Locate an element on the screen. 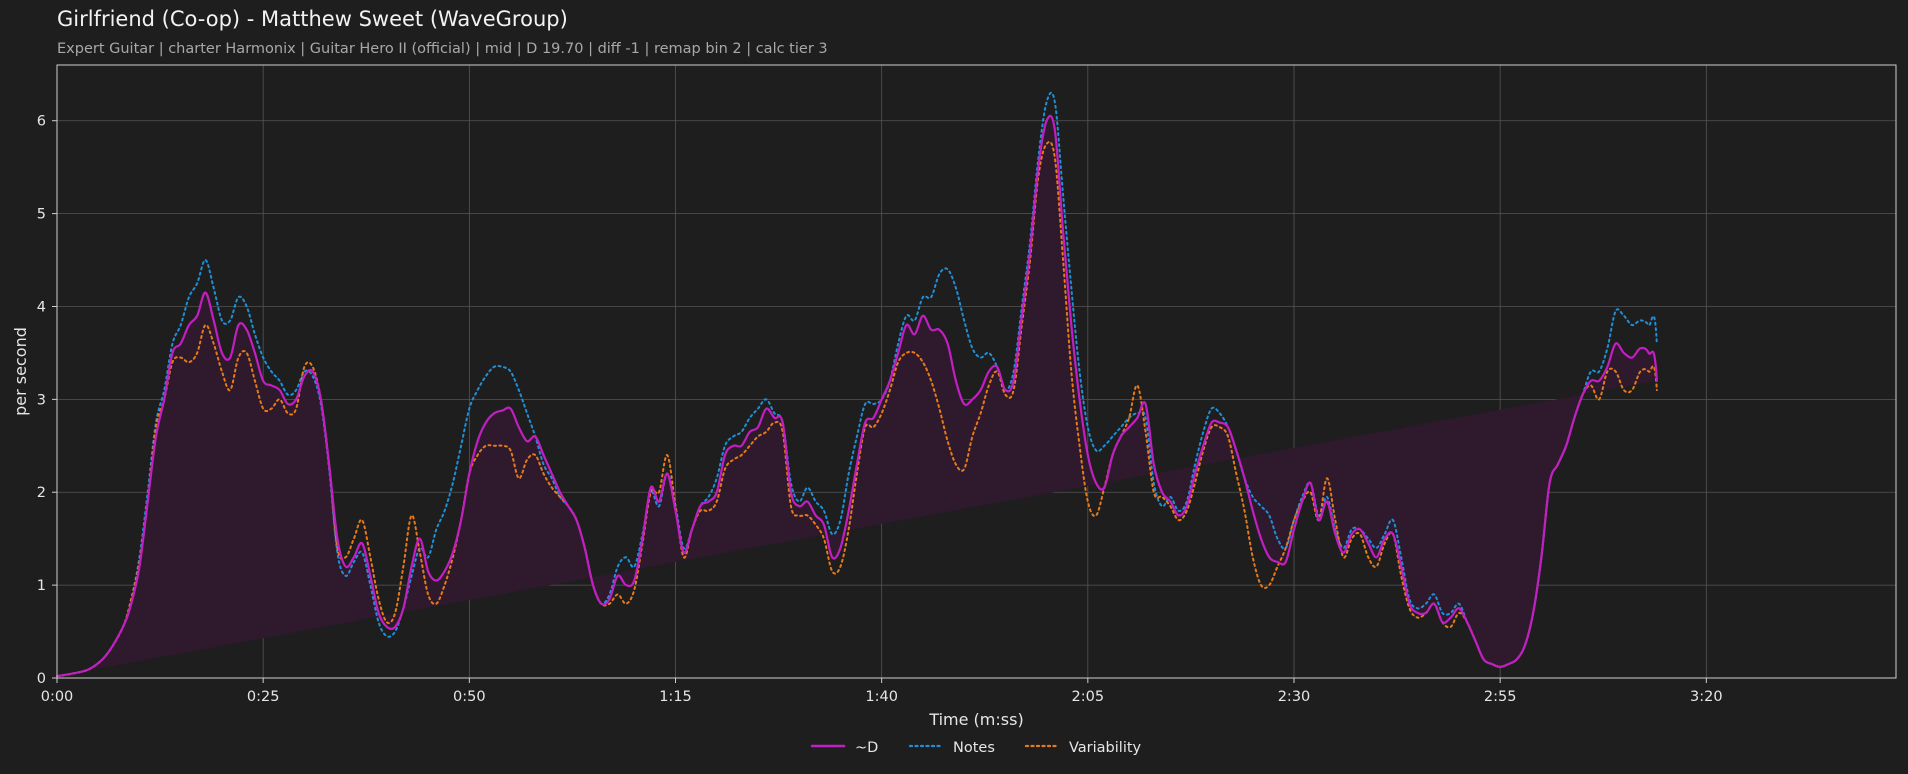 The width and height of the screenshot is (1908, 774). x-tick-label: 3:20 is located at coordinates (1706, 697).